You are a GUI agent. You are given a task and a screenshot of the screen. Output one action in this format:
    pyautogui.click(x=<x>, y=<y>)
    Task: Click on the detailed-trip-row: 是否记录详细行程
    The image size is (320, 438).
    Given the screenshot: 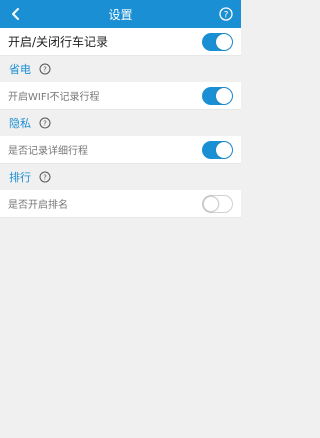 What is the action you would take?
    pyautogui.click(x=120, y=150)
    